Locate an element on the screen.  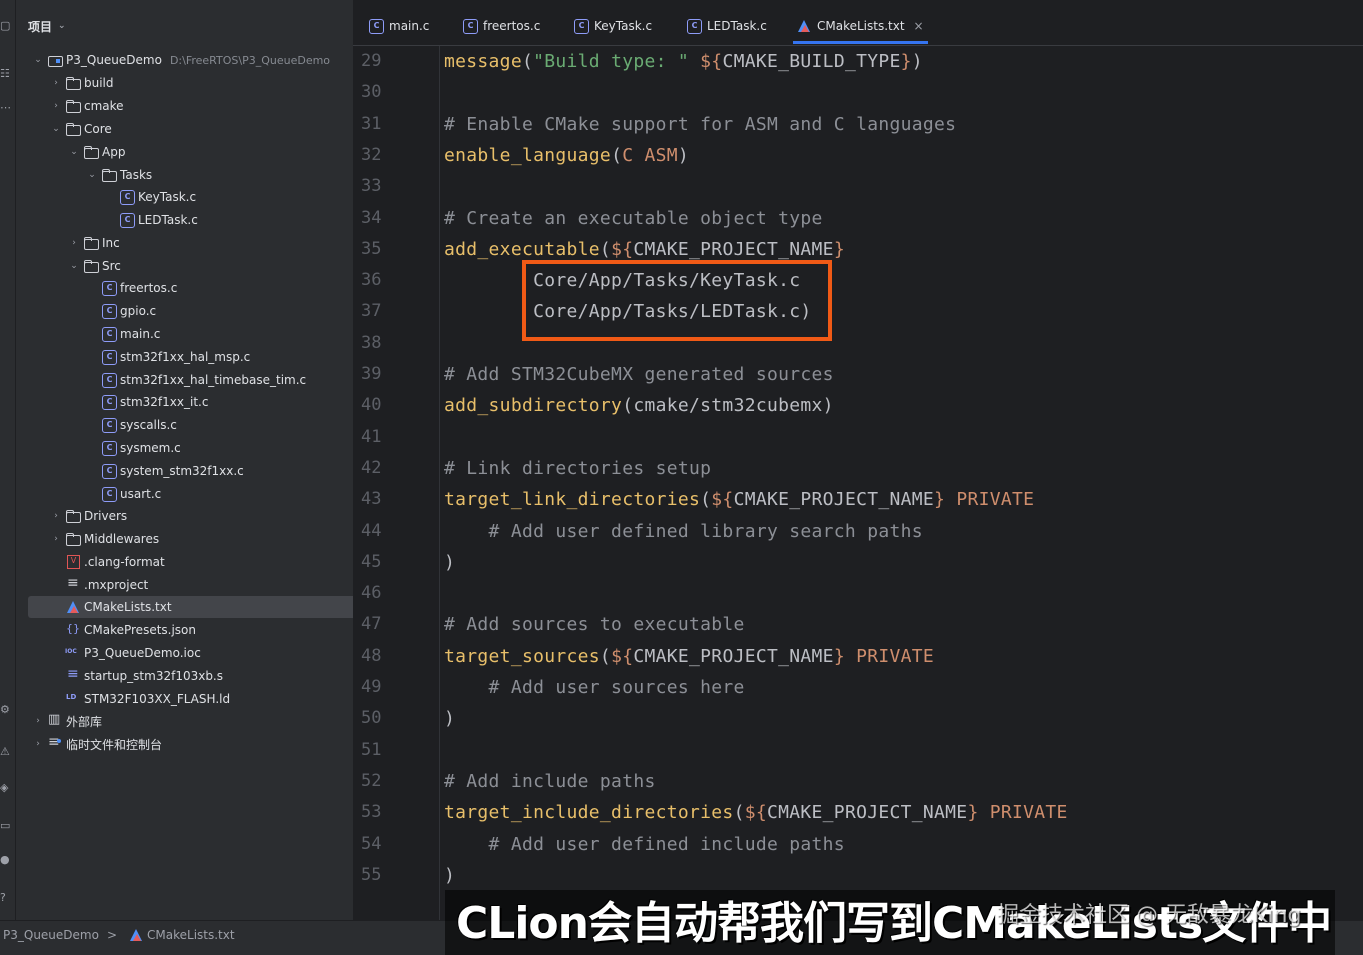
breadcrumb-project: P3_QueueDemo is located at coordinates (51, 935).